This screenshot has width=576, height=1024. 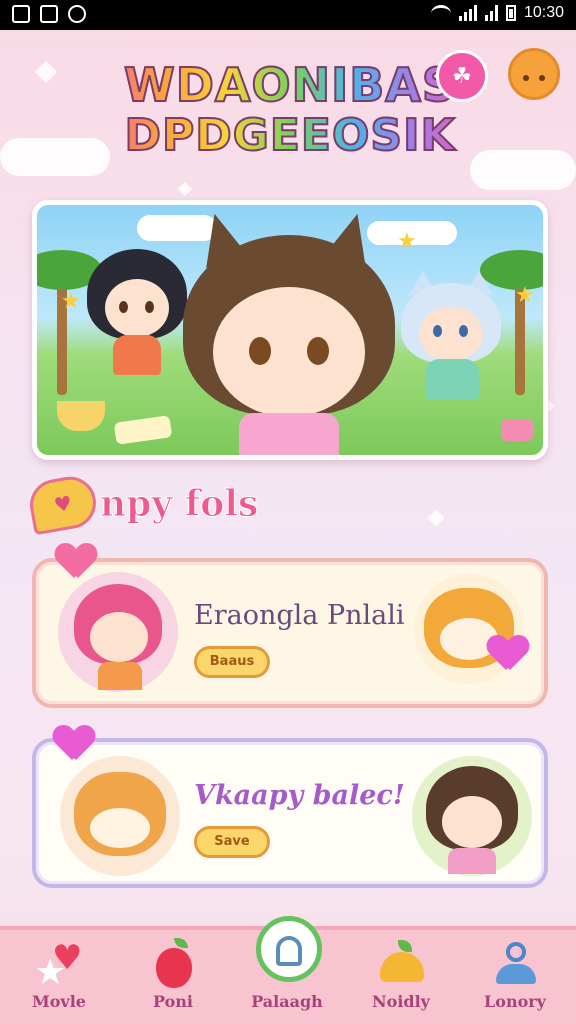 What do you see at coordinates (77, 14) in the screenshot?
I see `sync-notification-icon` at bounding box center [77, 14].